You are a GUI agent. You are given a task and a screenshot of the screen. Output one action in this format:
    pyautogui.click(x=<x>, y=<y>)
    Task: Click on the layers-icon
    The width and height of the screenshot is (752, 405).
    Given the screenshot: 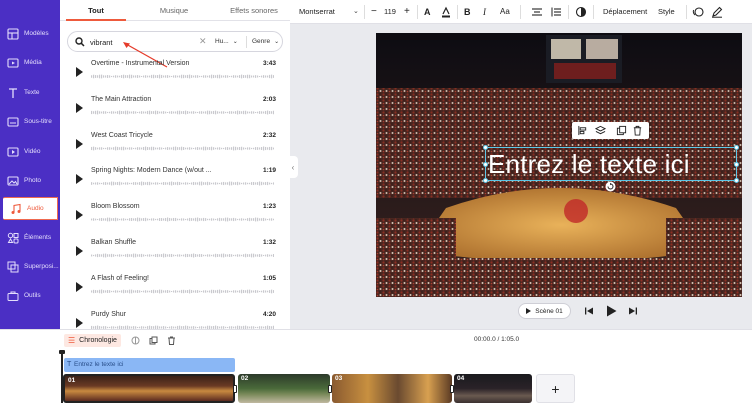 What is the action you would take?
    pyautogui.click(x=600, y=130)
    